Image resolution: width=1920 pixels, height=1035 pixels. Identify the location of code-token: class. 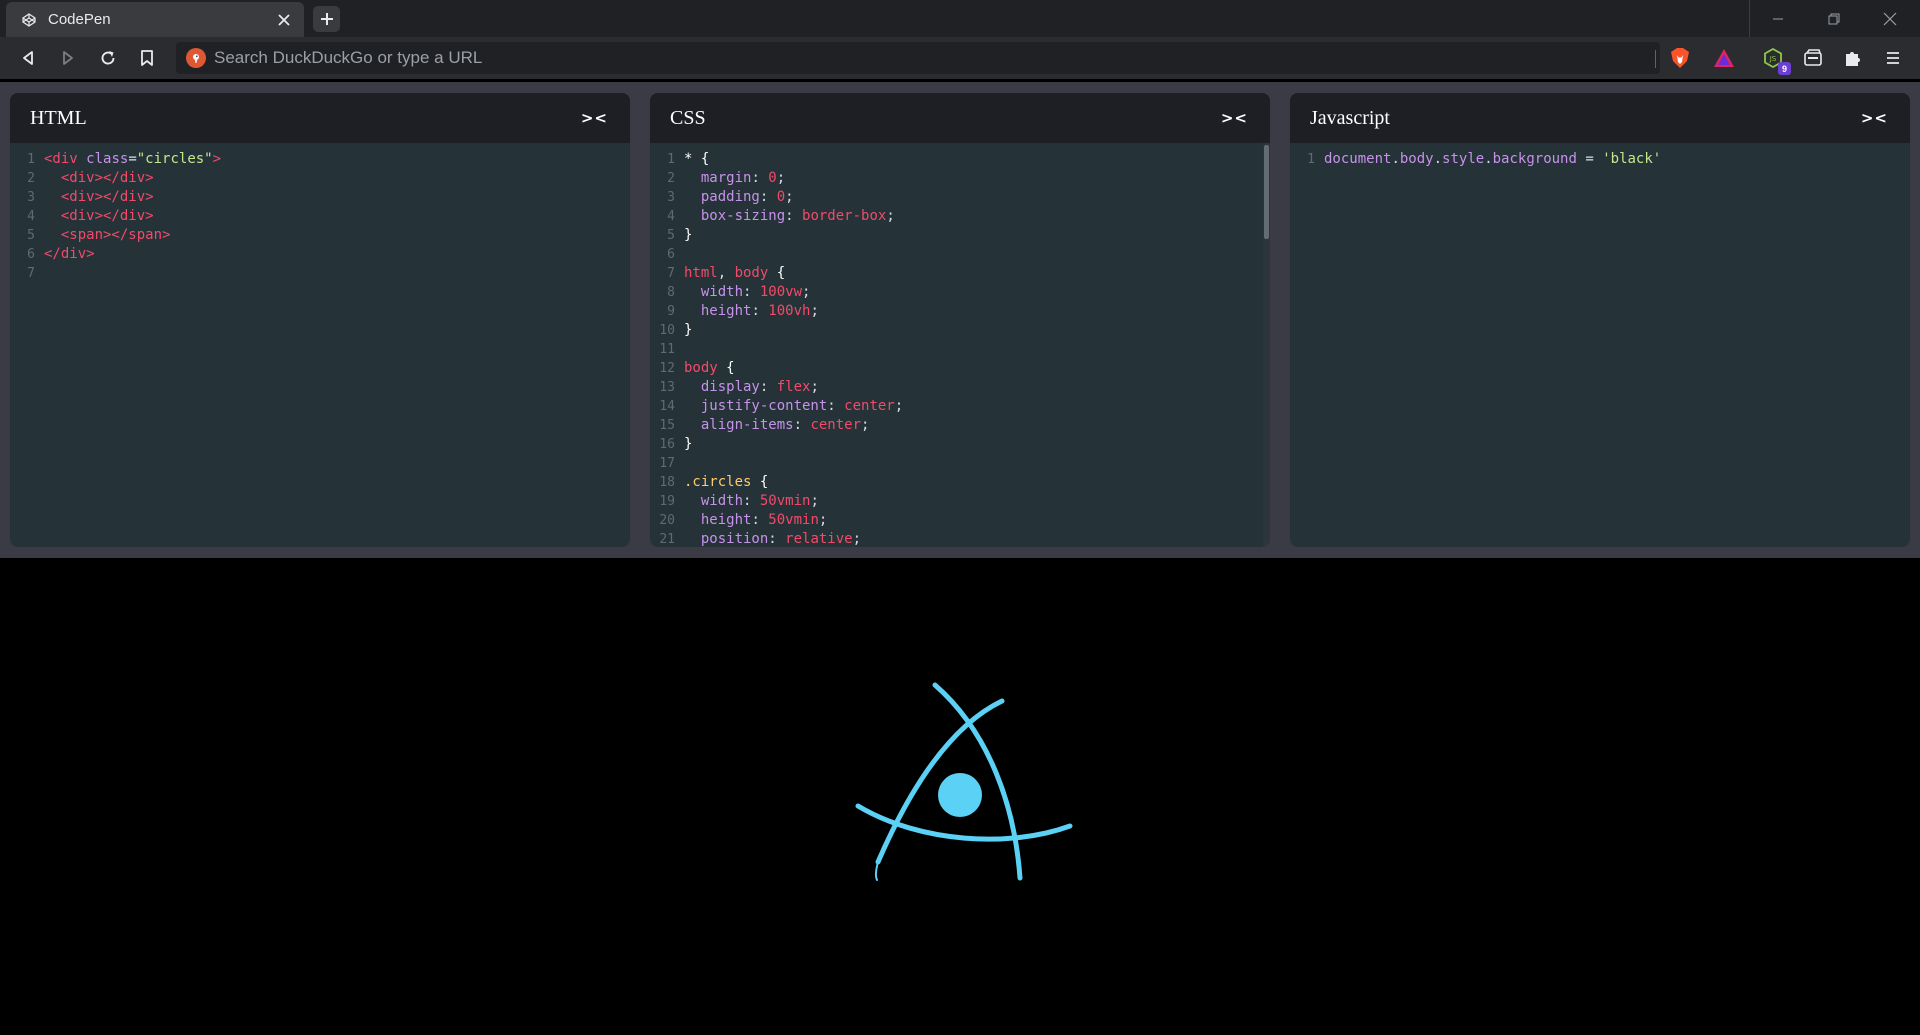
(107, 159).